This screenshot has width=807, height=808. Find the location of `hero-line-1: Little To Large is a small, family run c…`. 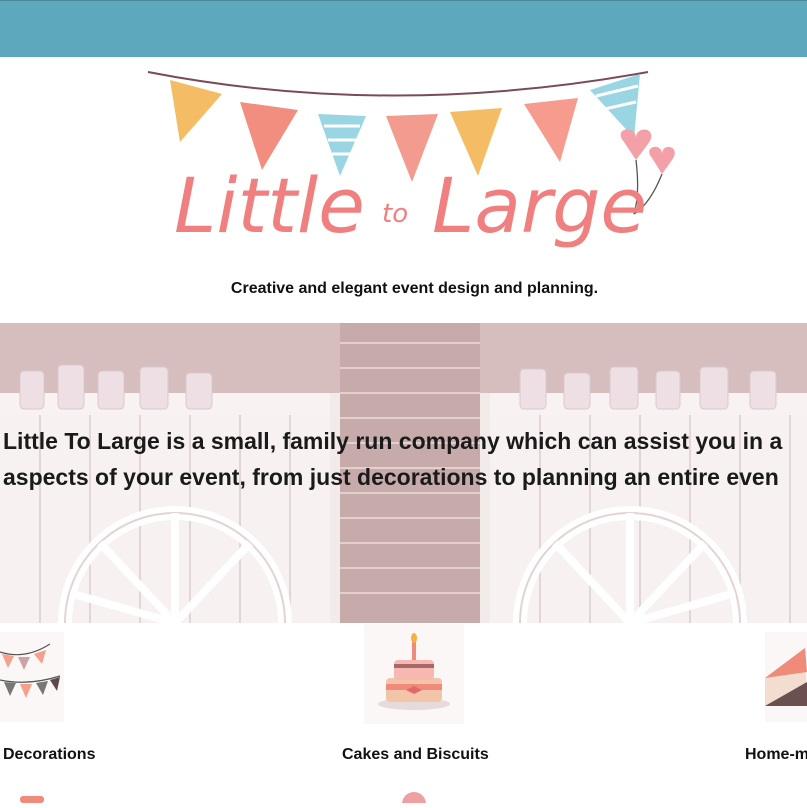

hero-line-1: Little To Large is a small, family run c… is located at coordinates (393, 441).